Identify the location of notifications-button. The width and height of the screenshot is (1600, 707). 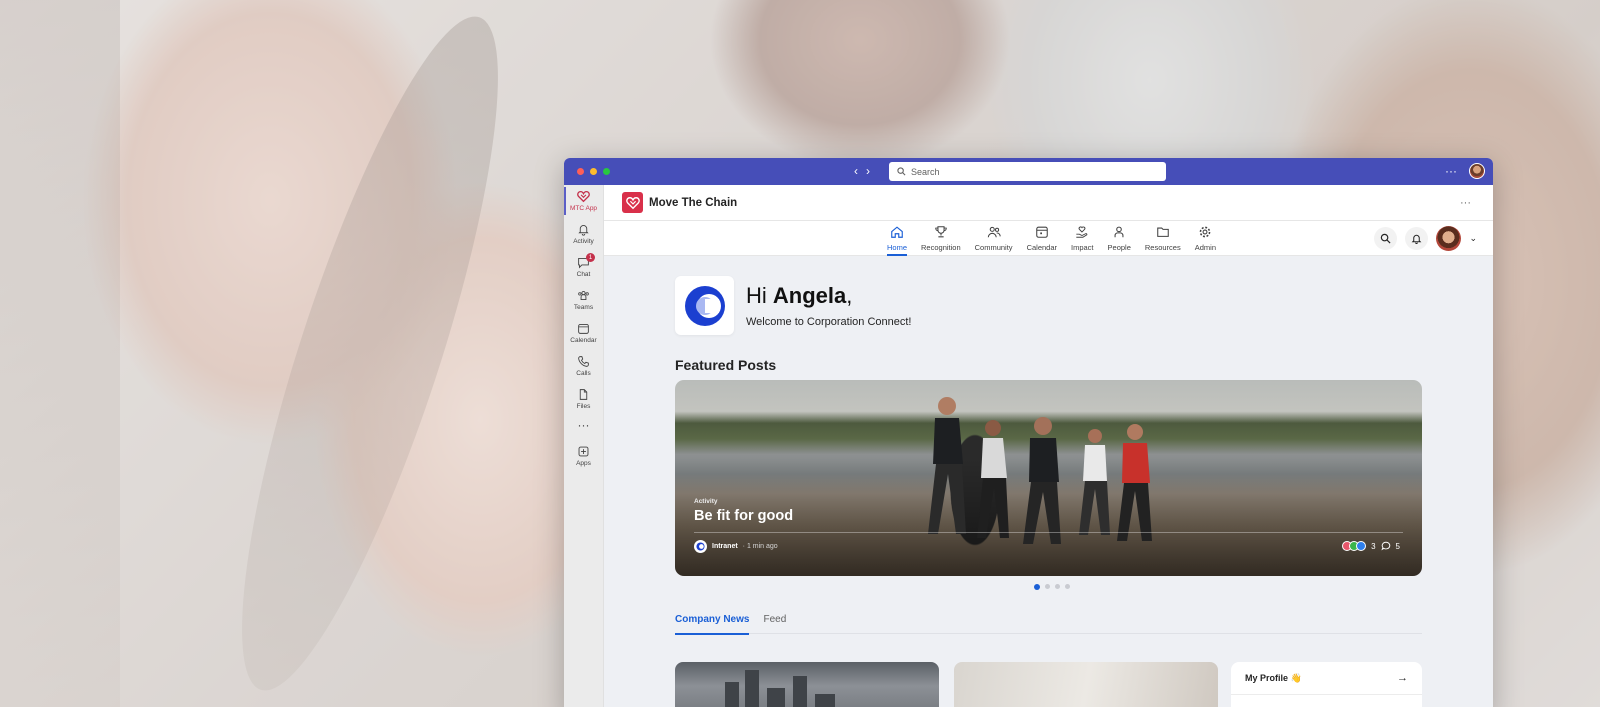
(1417, 238).